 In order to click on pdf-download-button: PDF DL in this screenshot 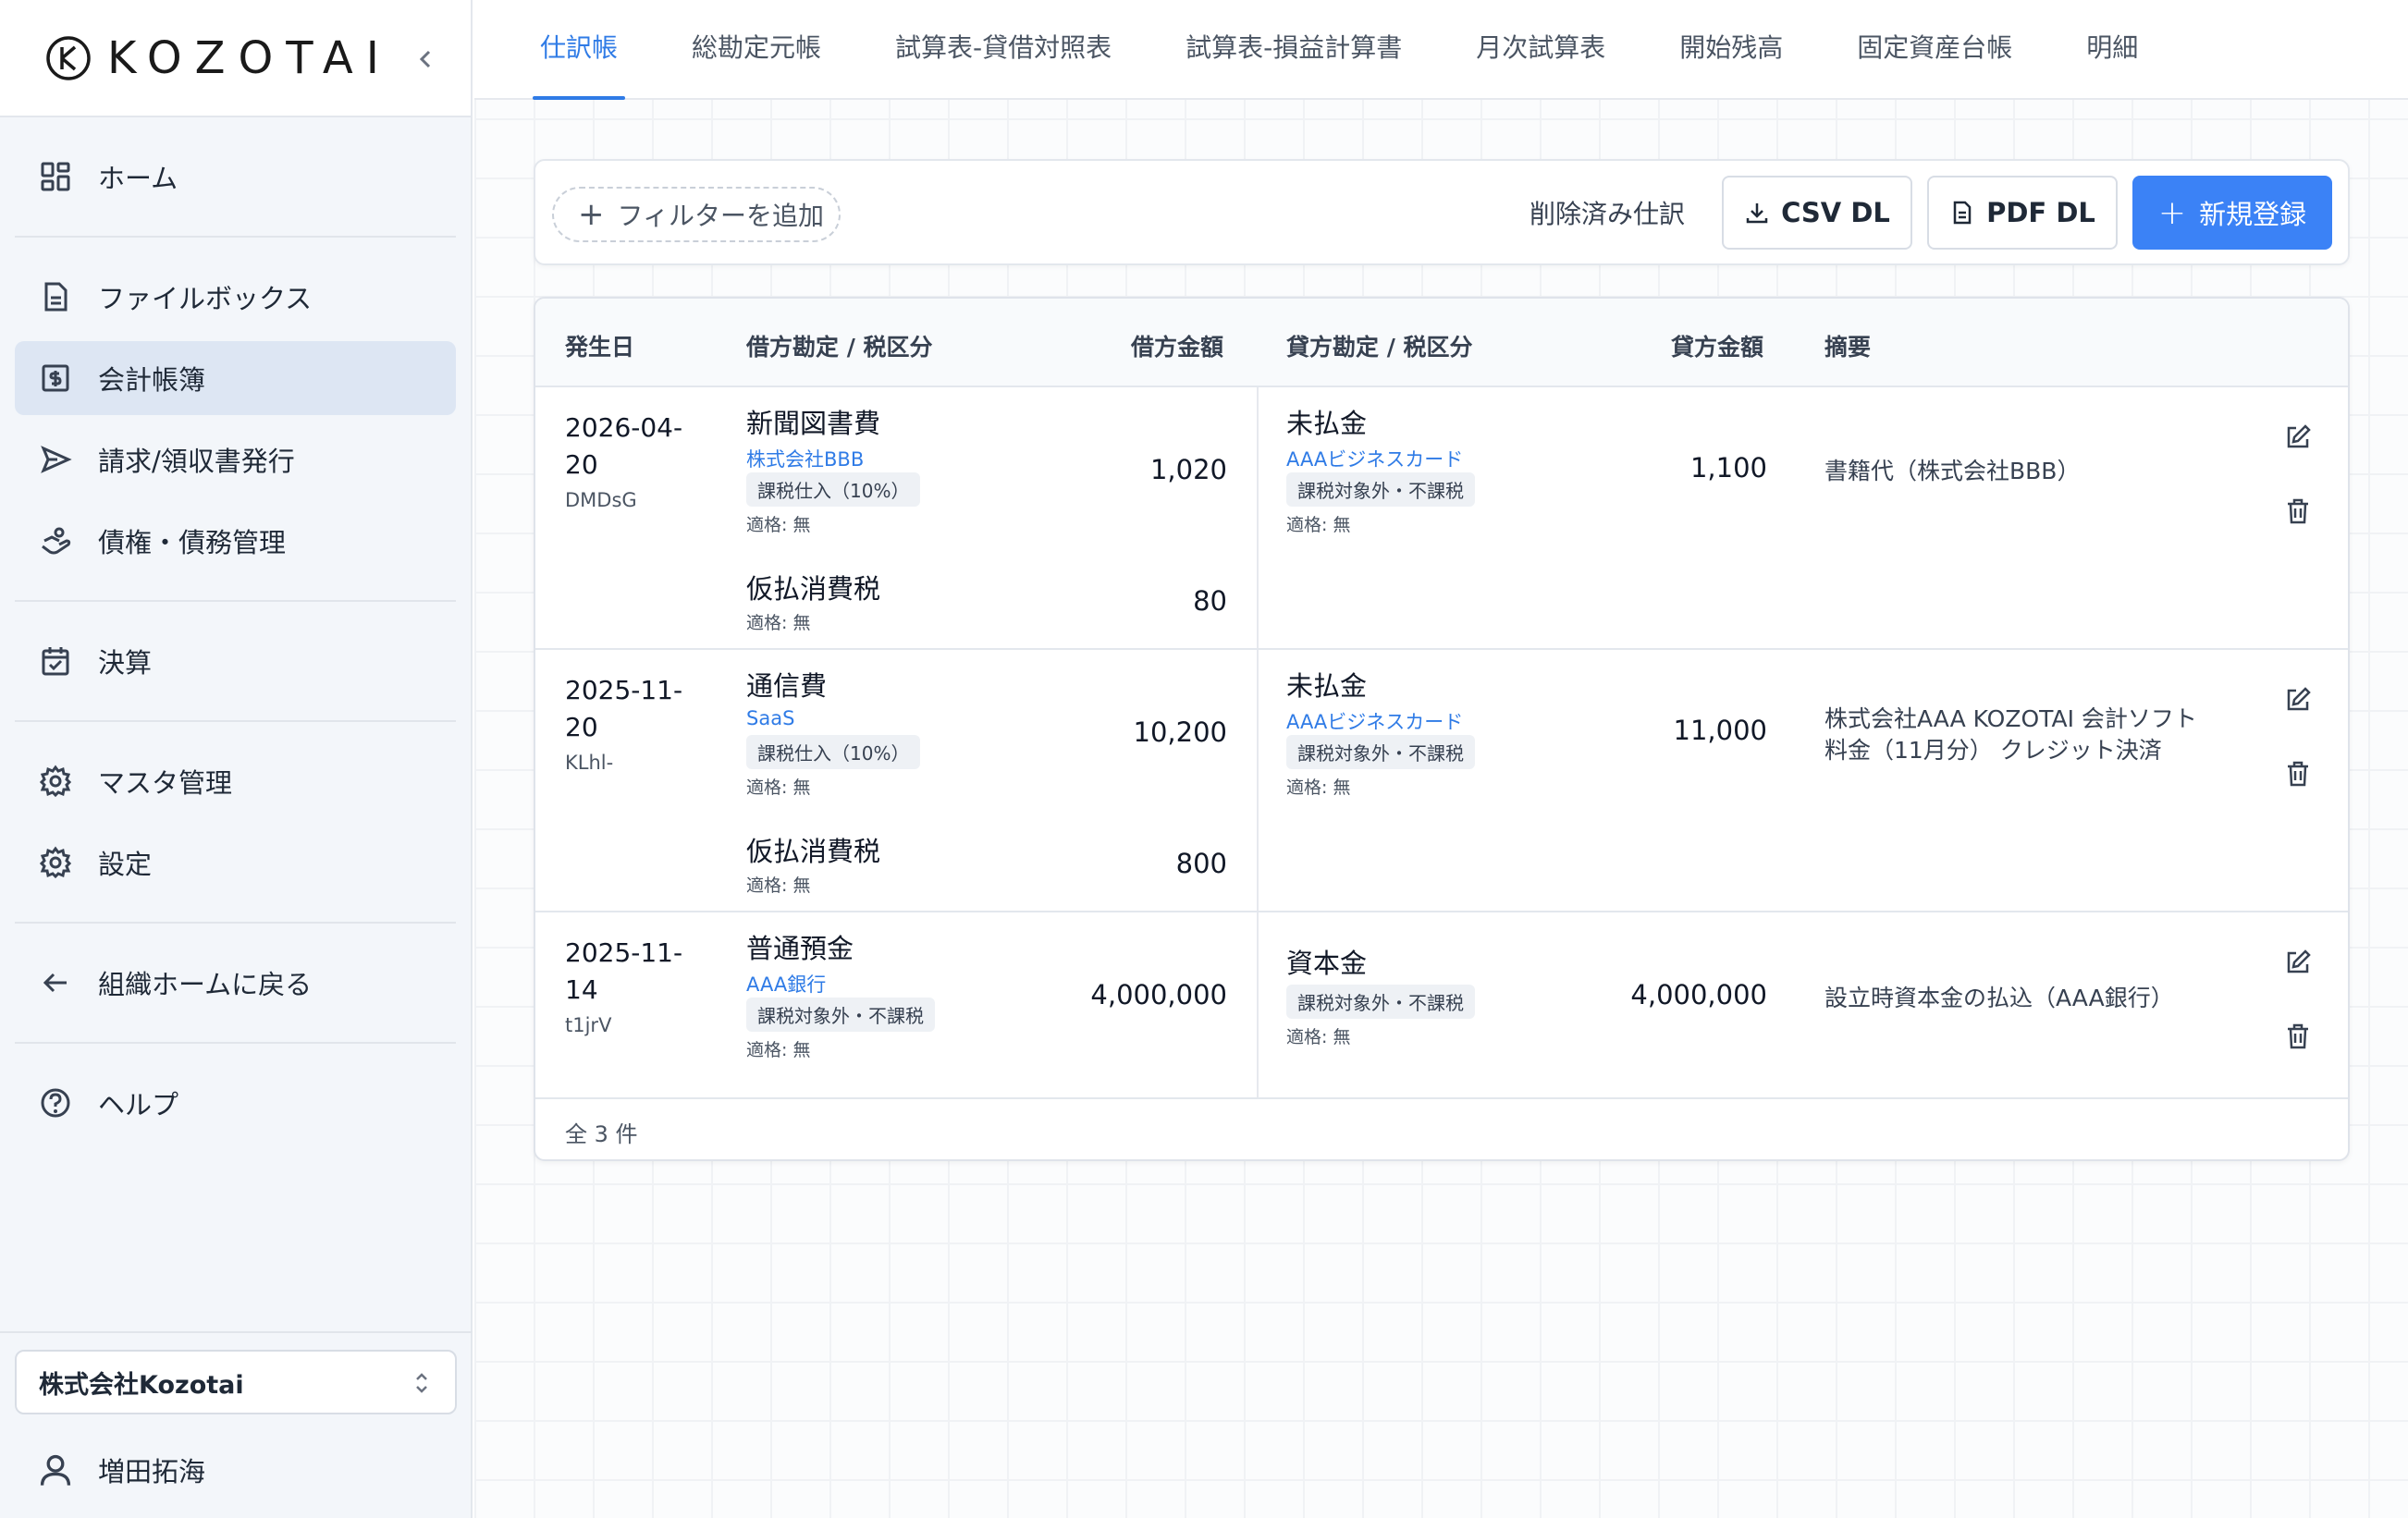, I will do `click(2022, 213)`.